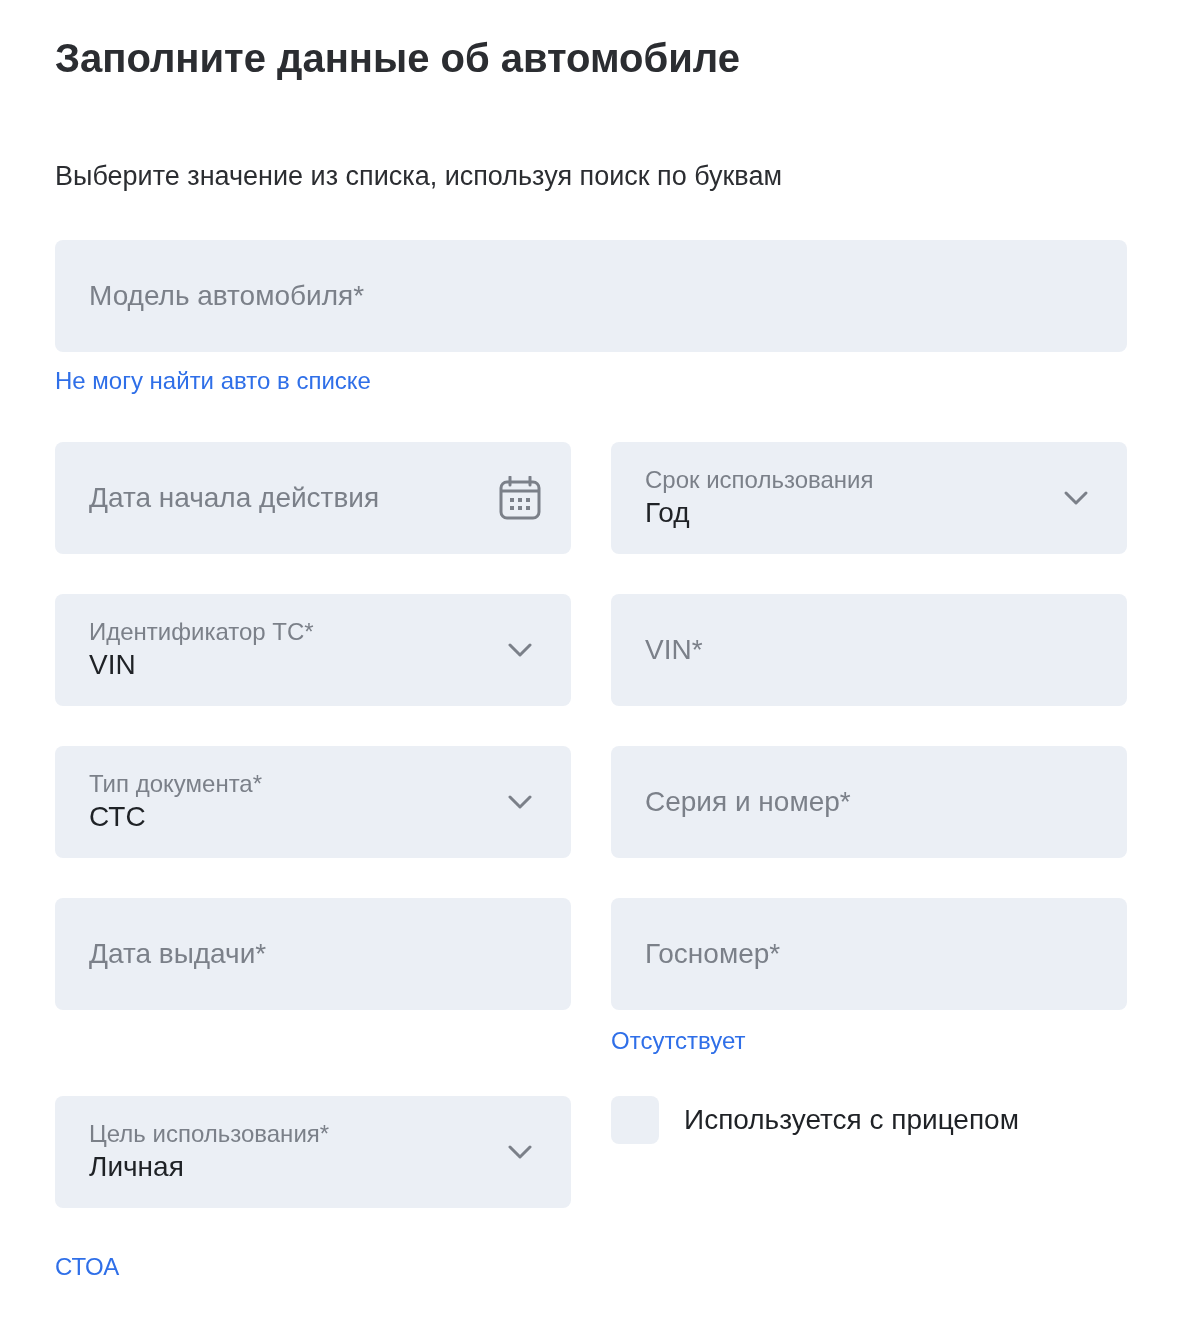 The height and width of the screenshot is (1334, 1182). I want to click on calendar-icon, so click(520, 498).